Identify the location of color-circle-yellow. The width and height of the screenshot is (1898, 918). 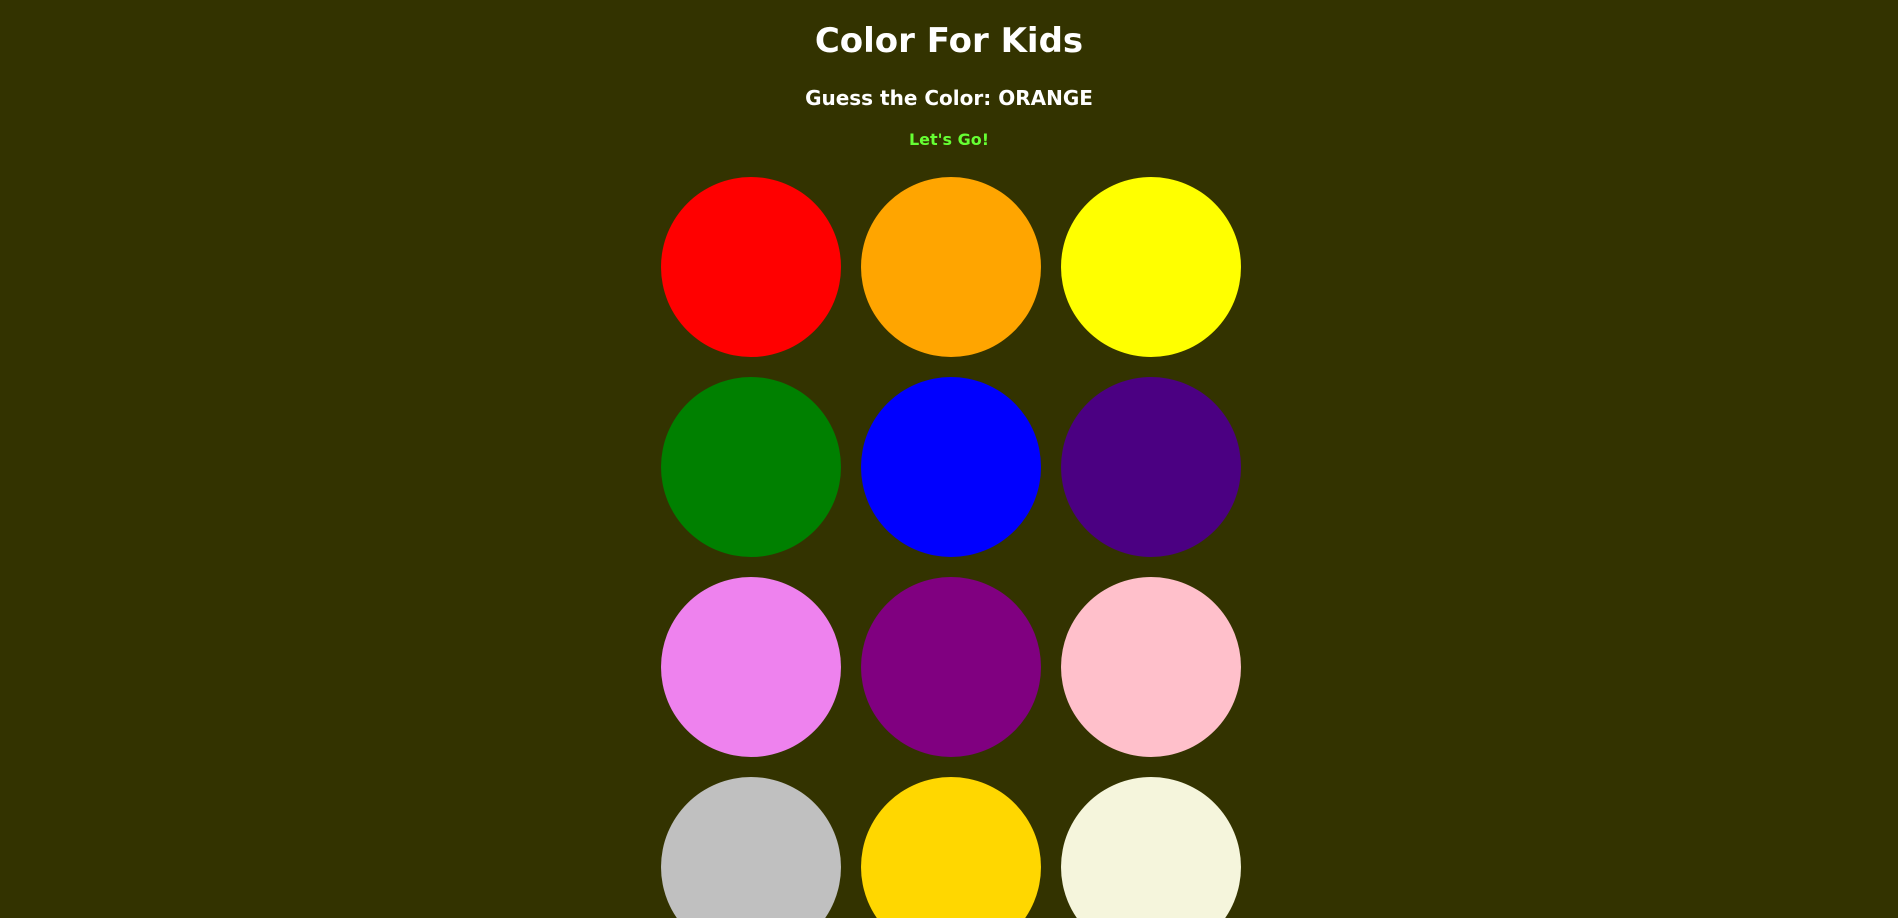
(1151, 267).